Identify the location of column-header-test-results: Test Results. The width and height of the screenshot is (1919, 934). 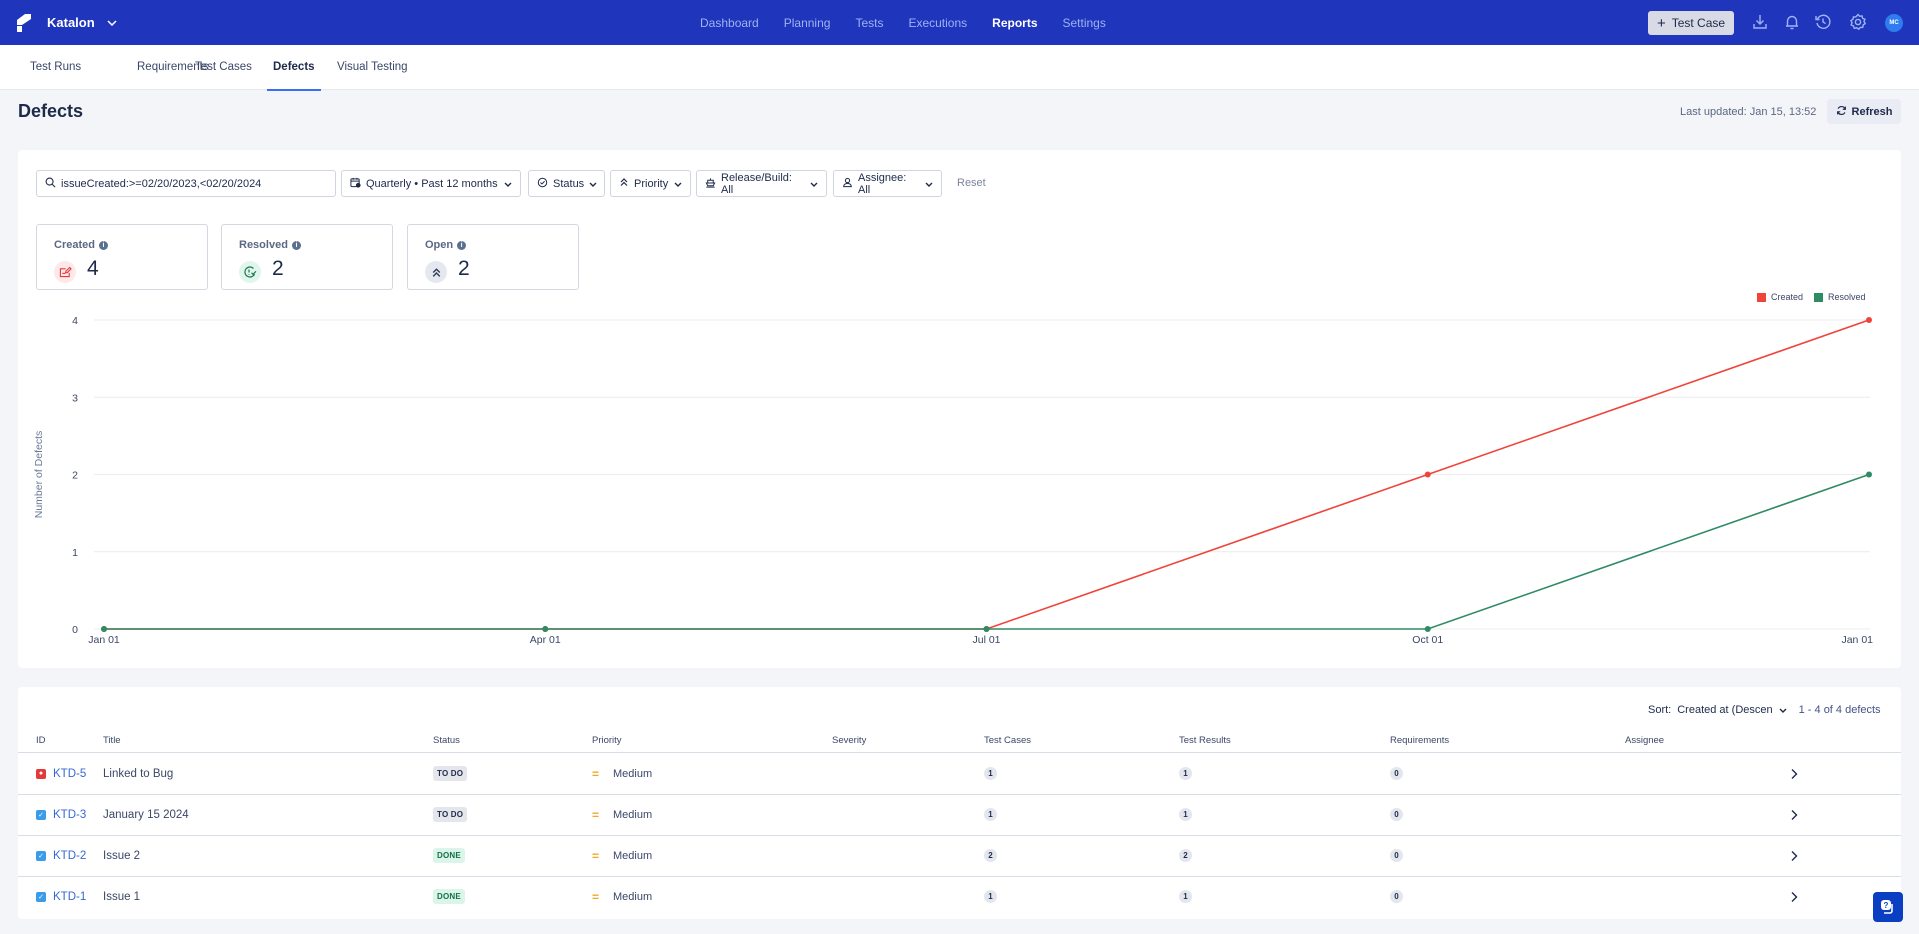
(1205, 740).